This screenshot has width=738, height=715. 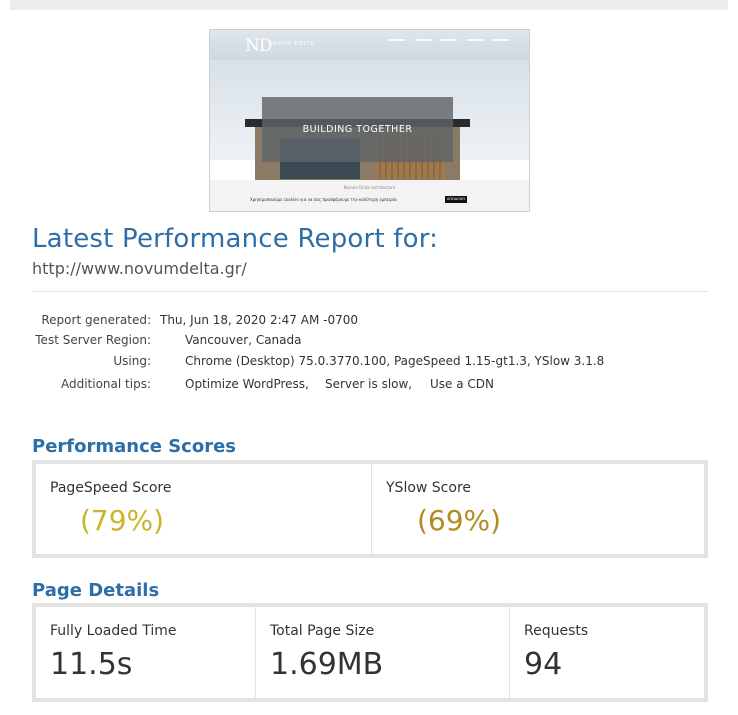 I want to click on thumbnail-brand: NOVUM DELTA, so click(x=291, y=44).